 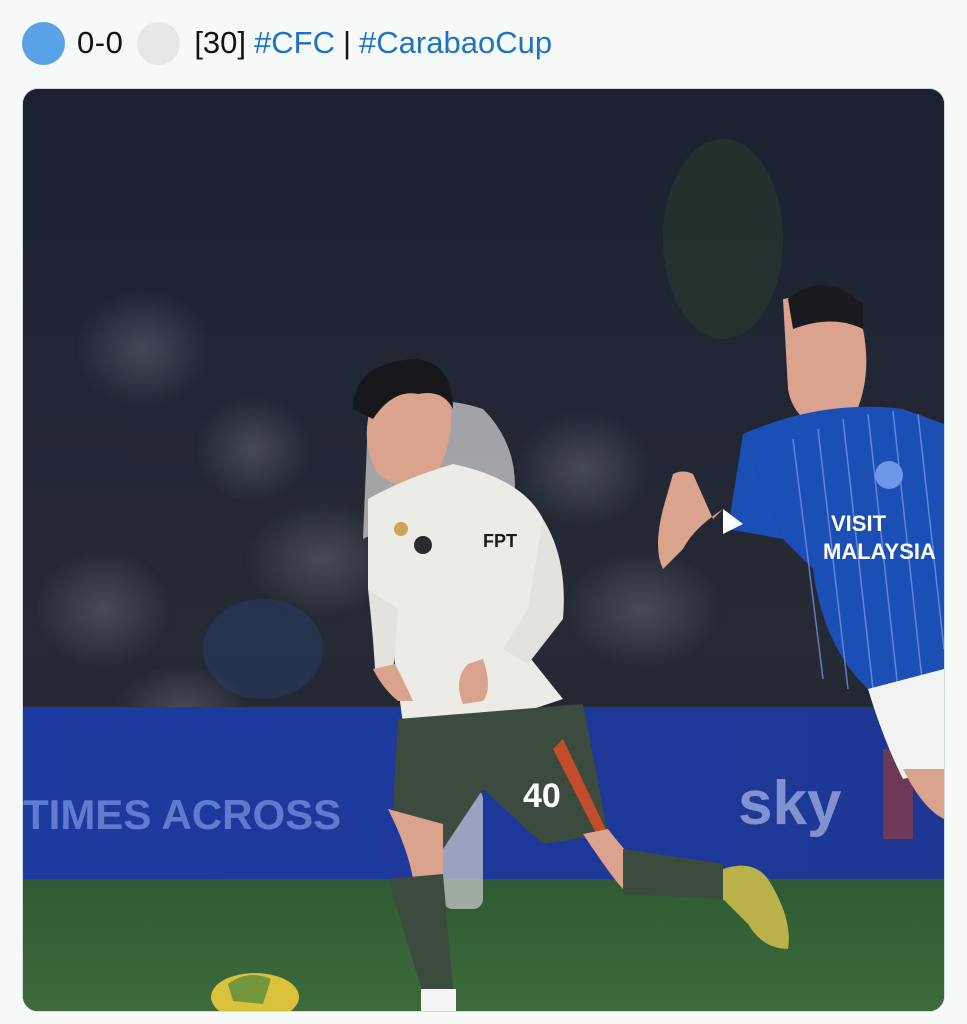 I want to click on hashtag-carabaocup-link: #CarabaoCup, so click(x=455, y=43).